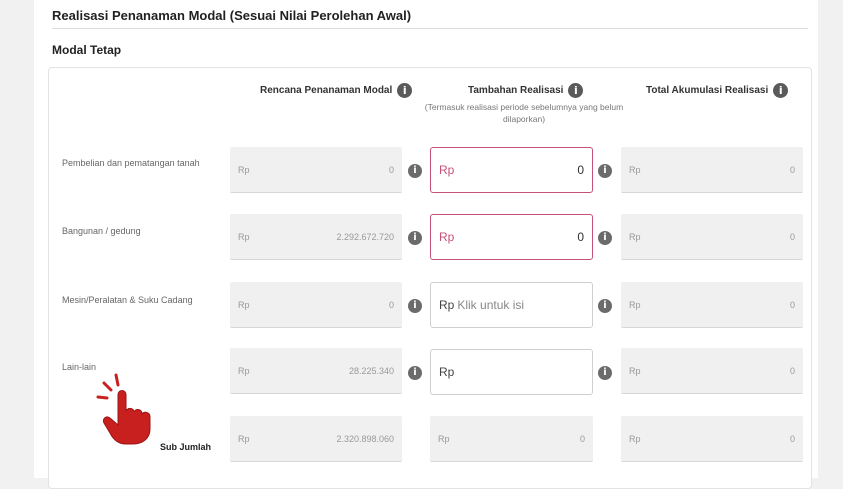 The image size is (843, 489). What do you see at coordinates (712, 371) in the screenshot?
I see `total-field-other: Rp 0` at bounding box center [712, 371].